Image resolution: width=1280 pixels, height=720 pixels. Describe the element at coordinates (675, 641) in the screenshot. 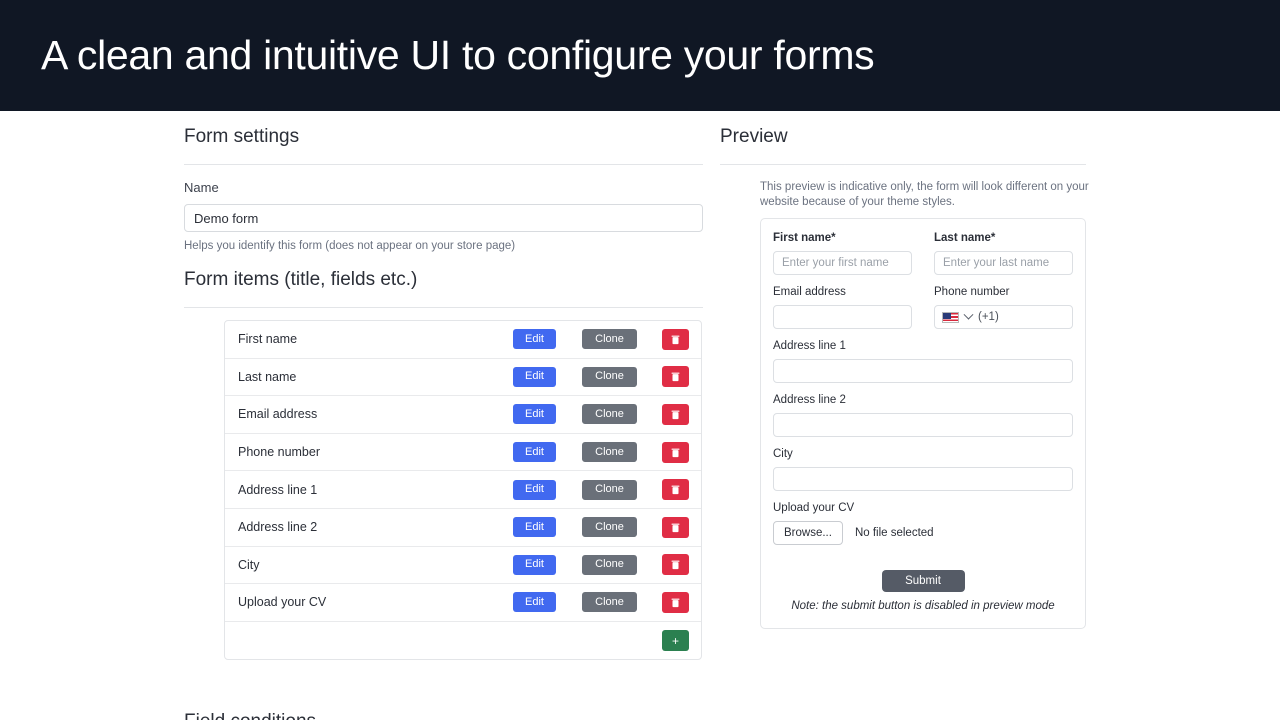

I see `add-item-button: +` at that location.